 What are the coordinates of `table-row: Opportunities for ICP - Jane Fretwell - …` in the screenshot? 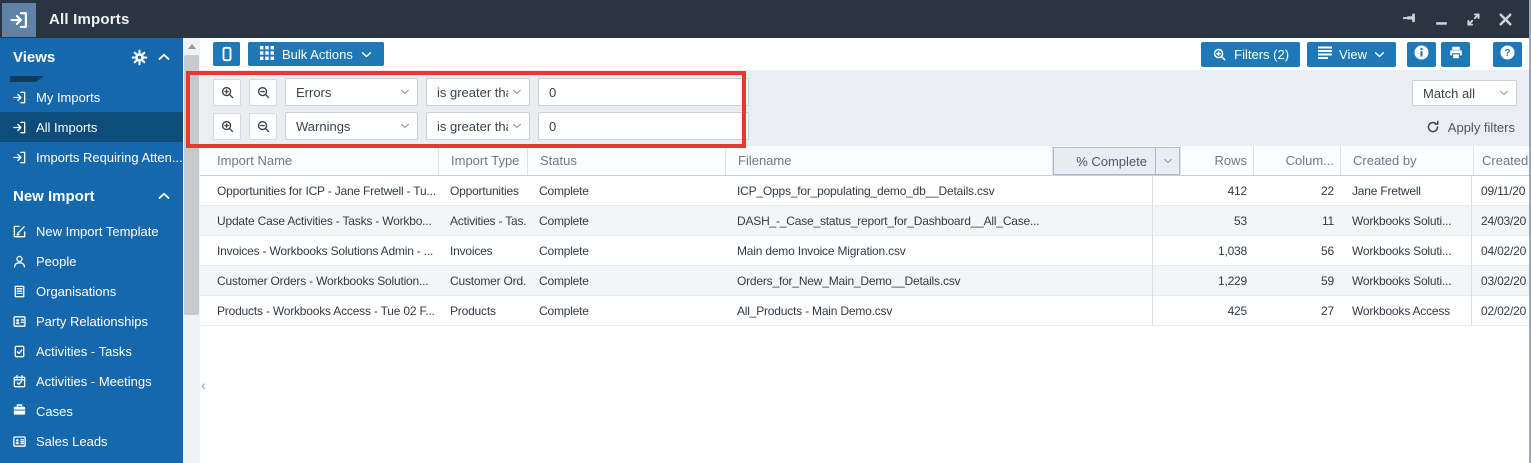 It's located at (865, 191).